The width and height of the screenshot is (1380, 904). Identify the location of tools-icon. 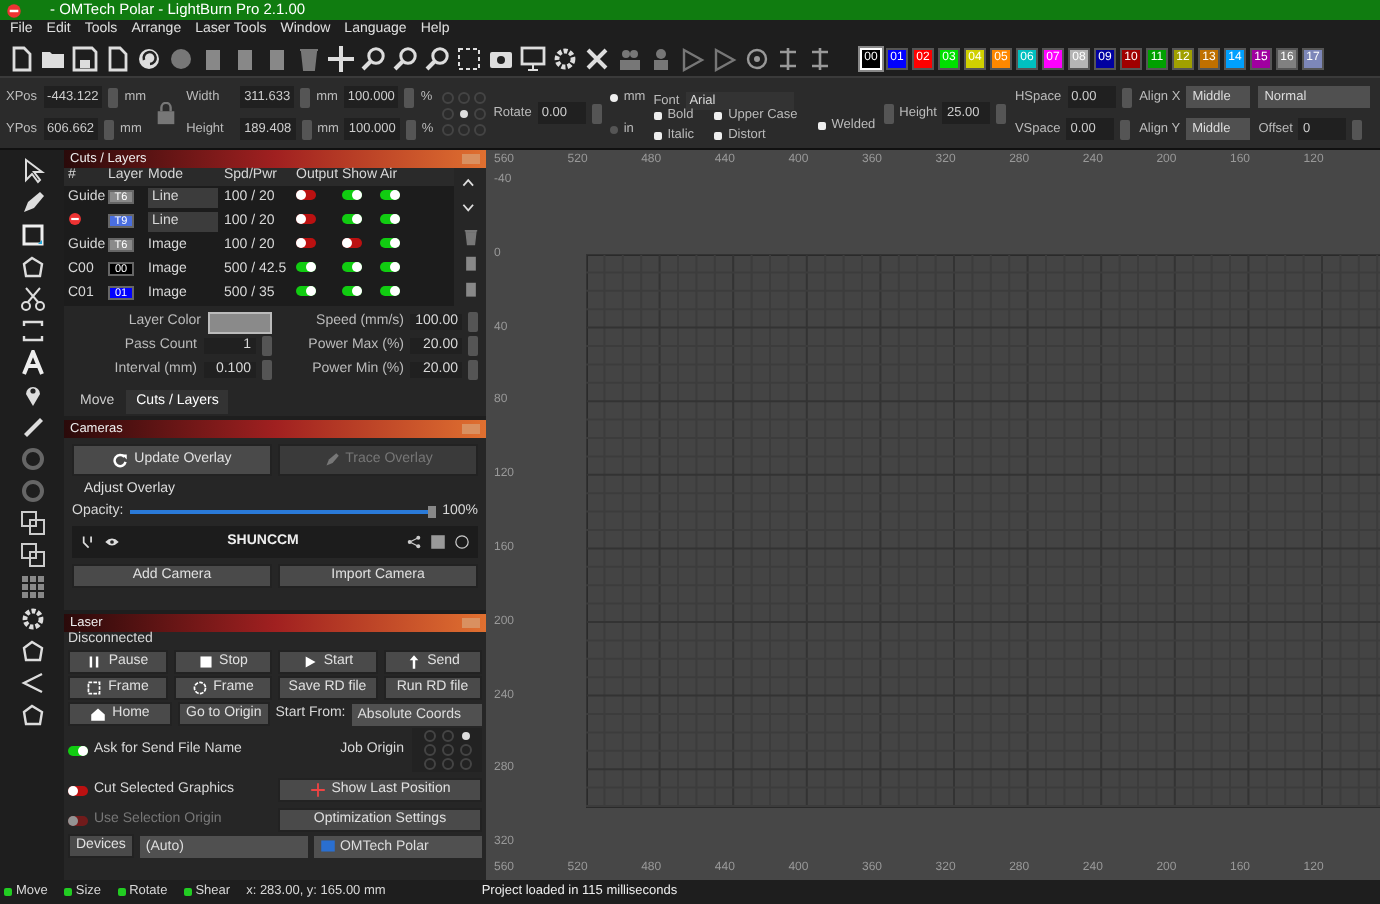
(597, 59).